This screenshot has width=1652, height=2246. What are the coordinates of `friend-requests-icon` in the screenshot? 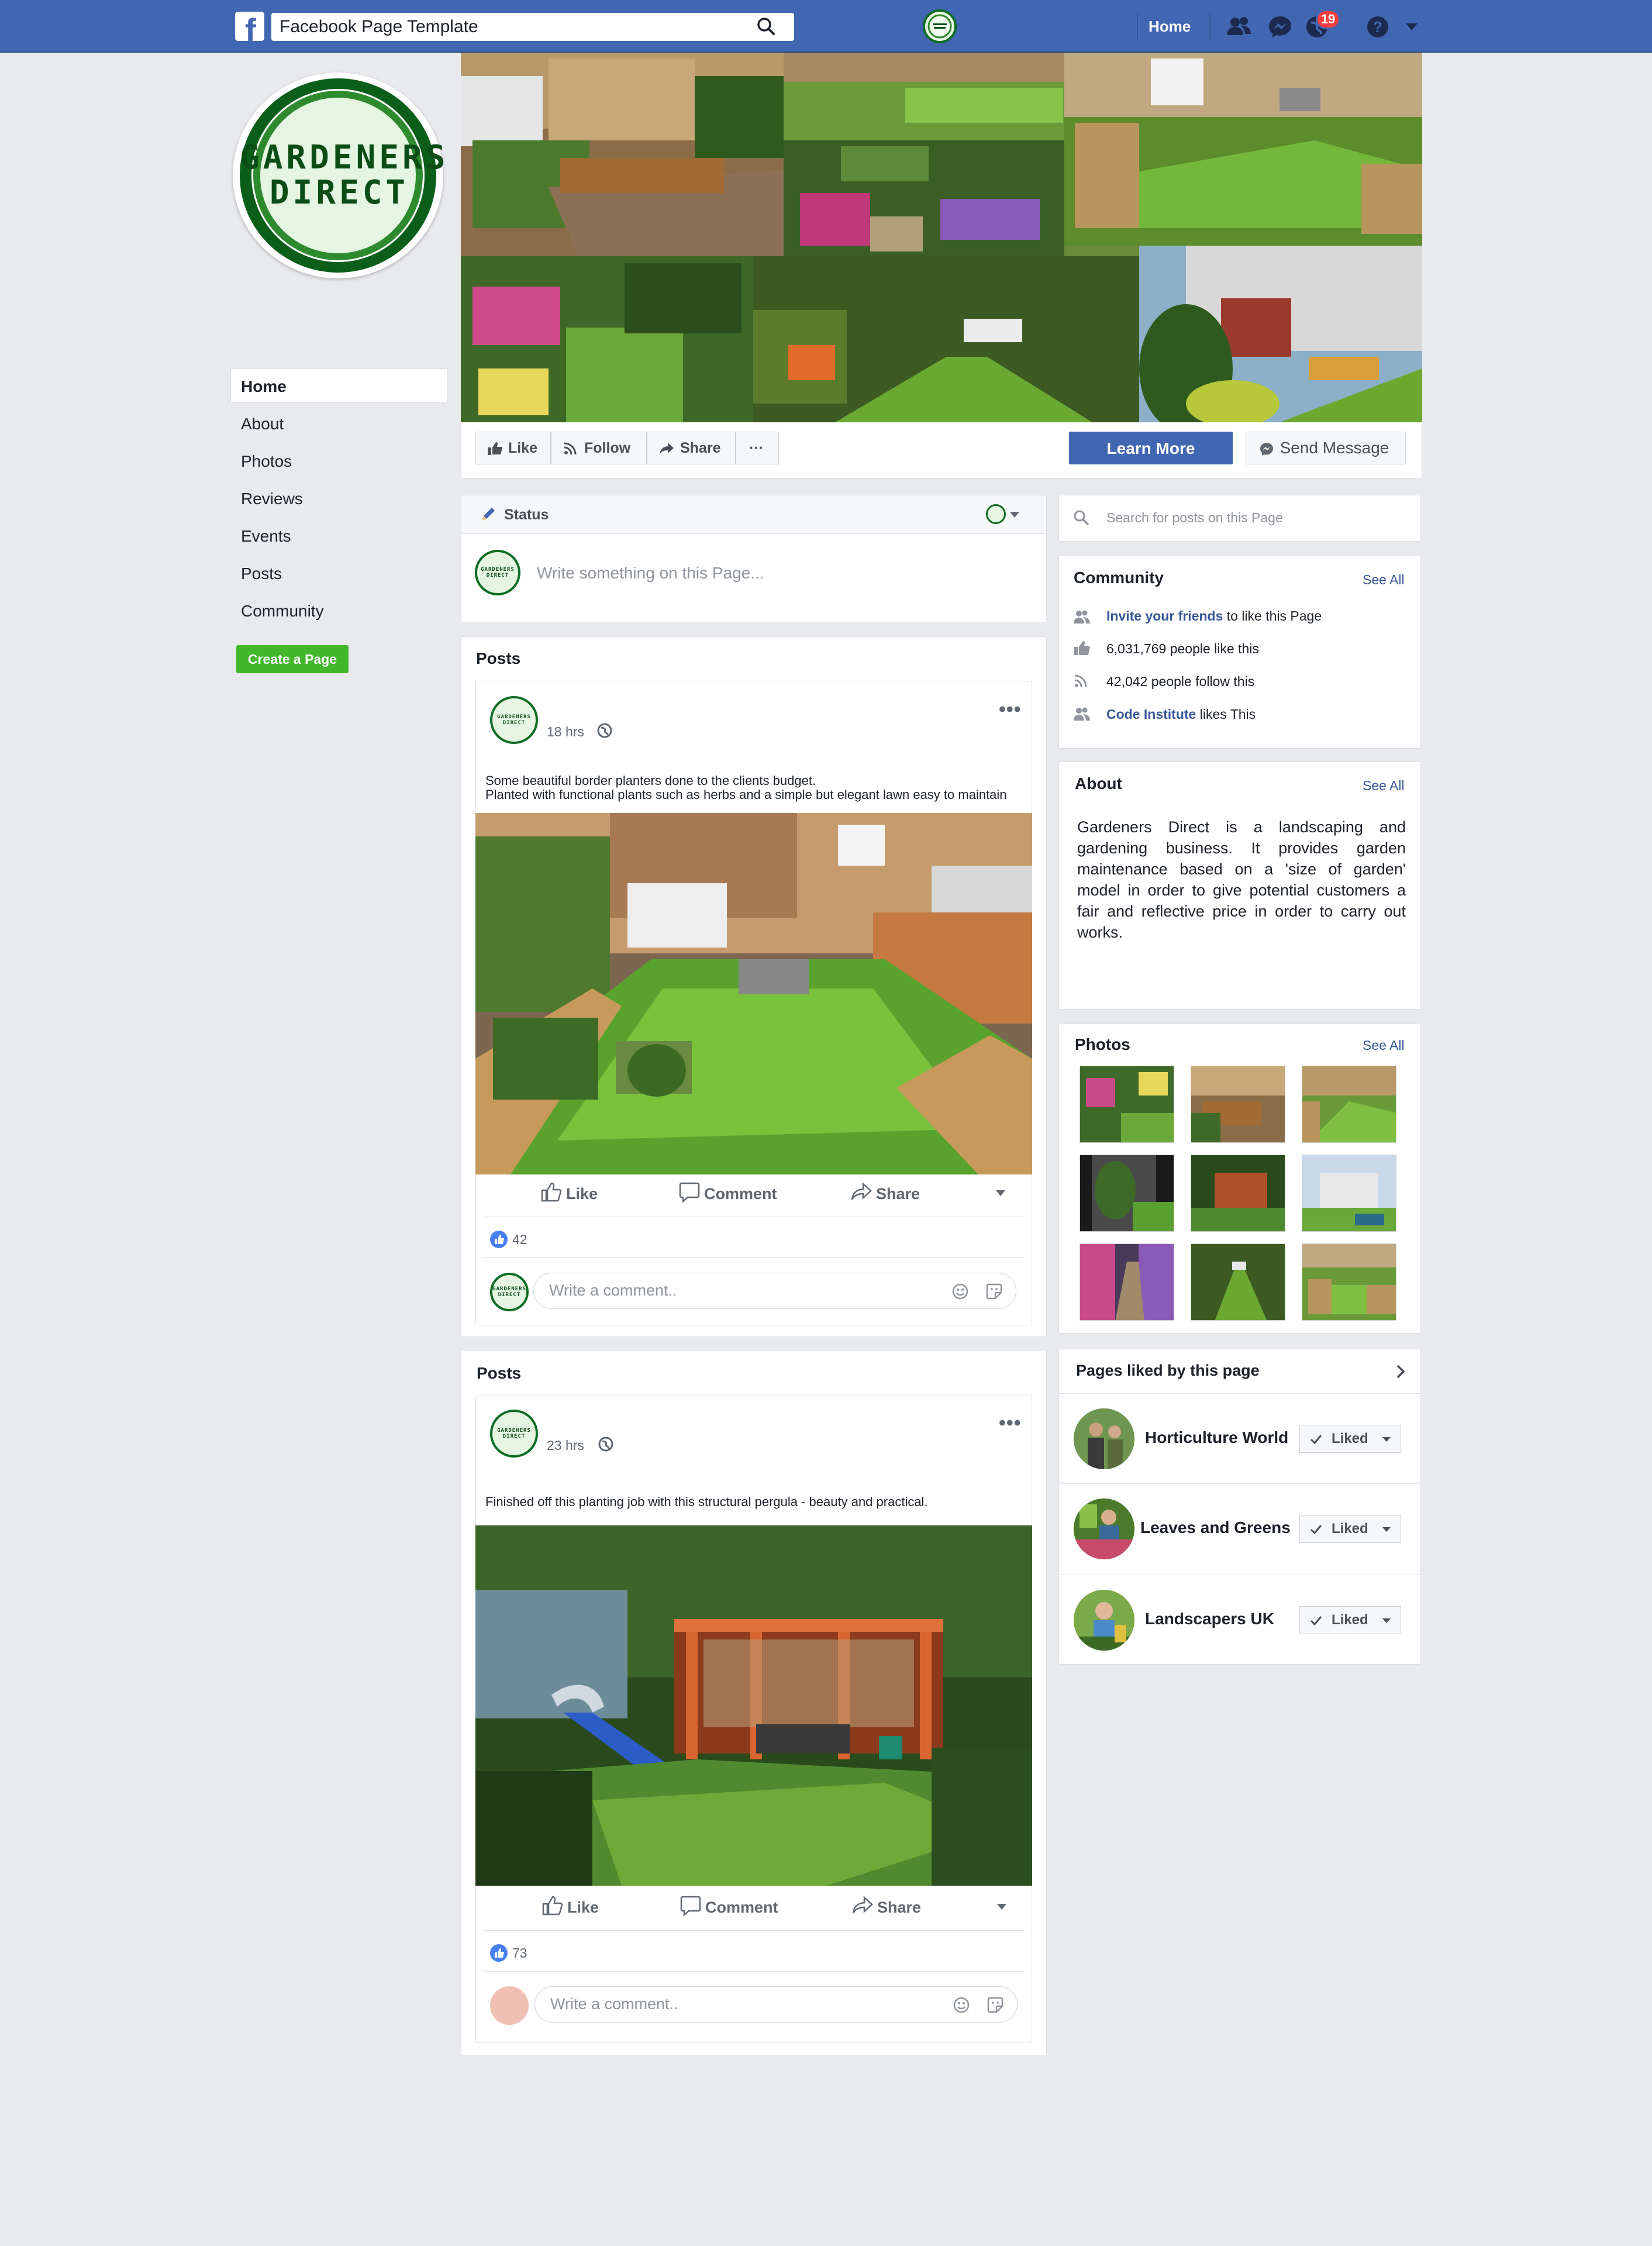 It's located at (1239, 27).